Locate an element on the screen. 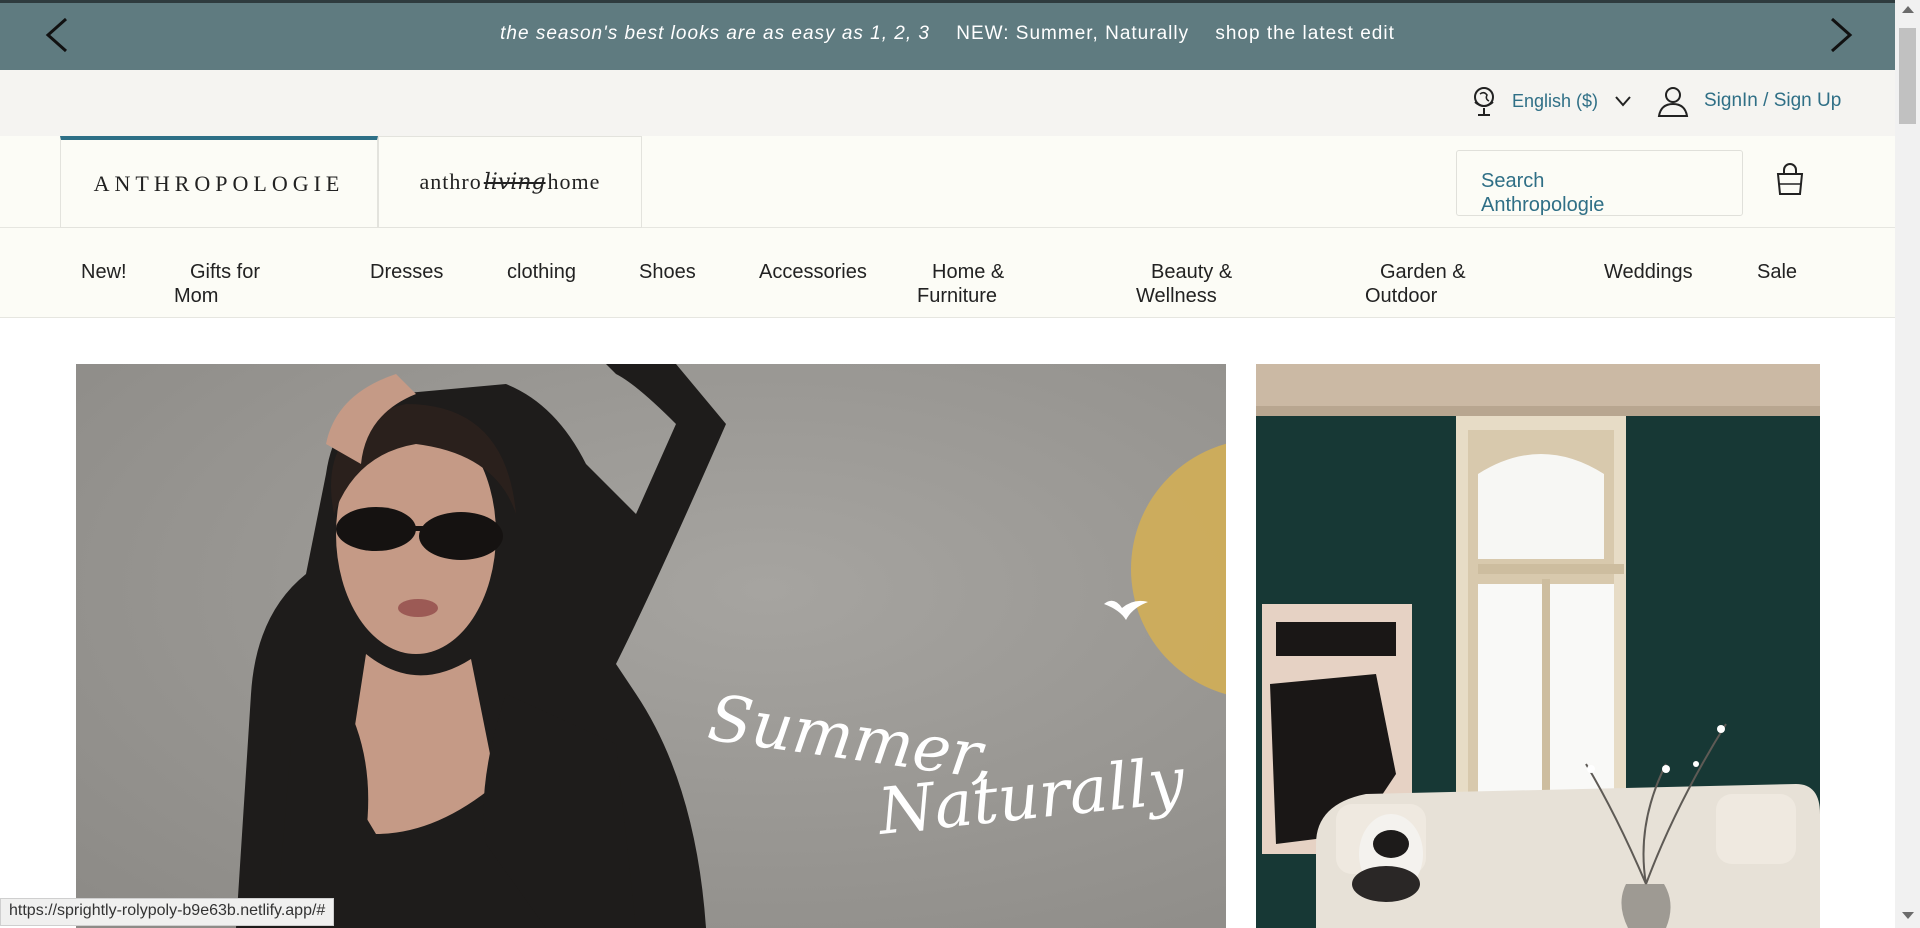 The height and width of the screenshot is (928, 1920). scrollbar-thumb is located at coordinates (1907, 76).